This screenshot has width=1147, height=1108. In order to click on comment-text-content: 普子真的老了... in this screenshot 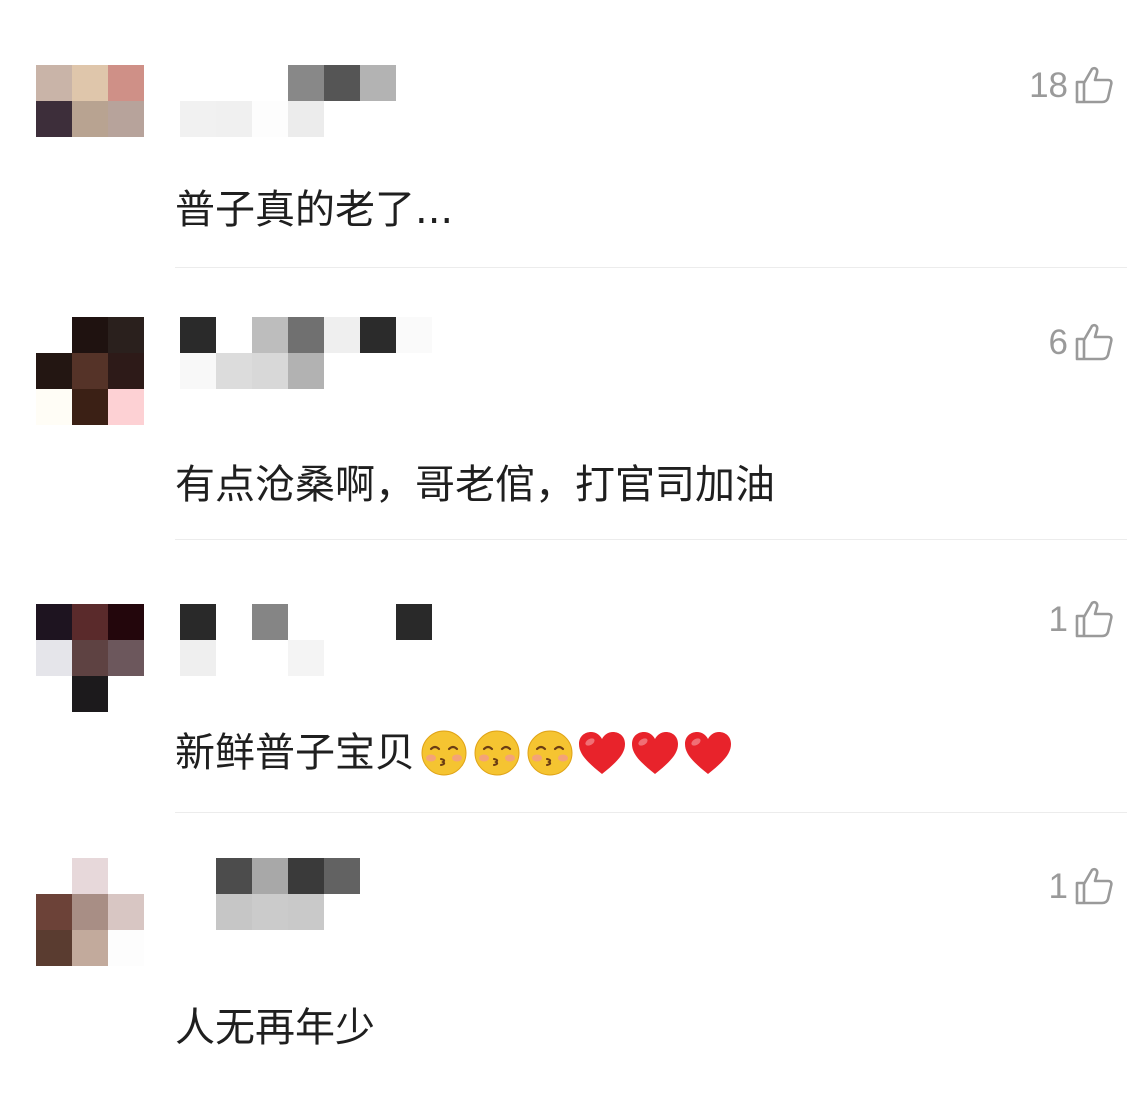, I will do `click(314, 210)`.